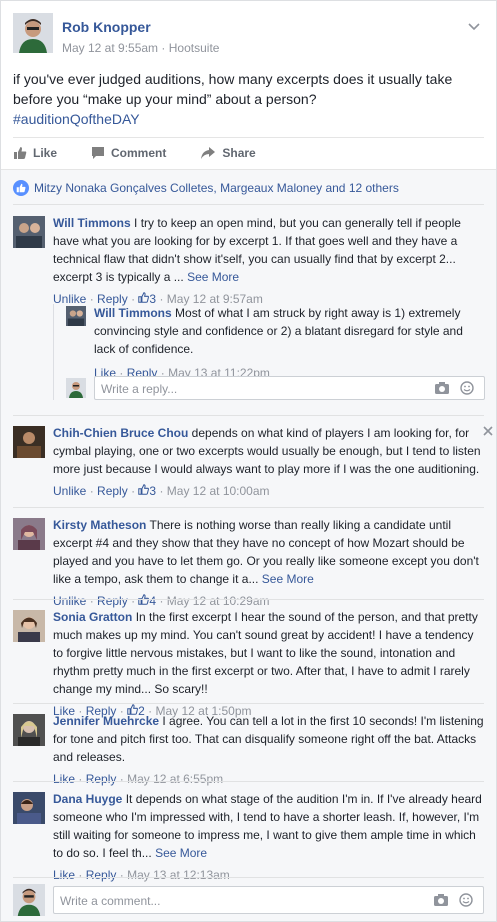  I want to click on share-icon, so click(208, 152).